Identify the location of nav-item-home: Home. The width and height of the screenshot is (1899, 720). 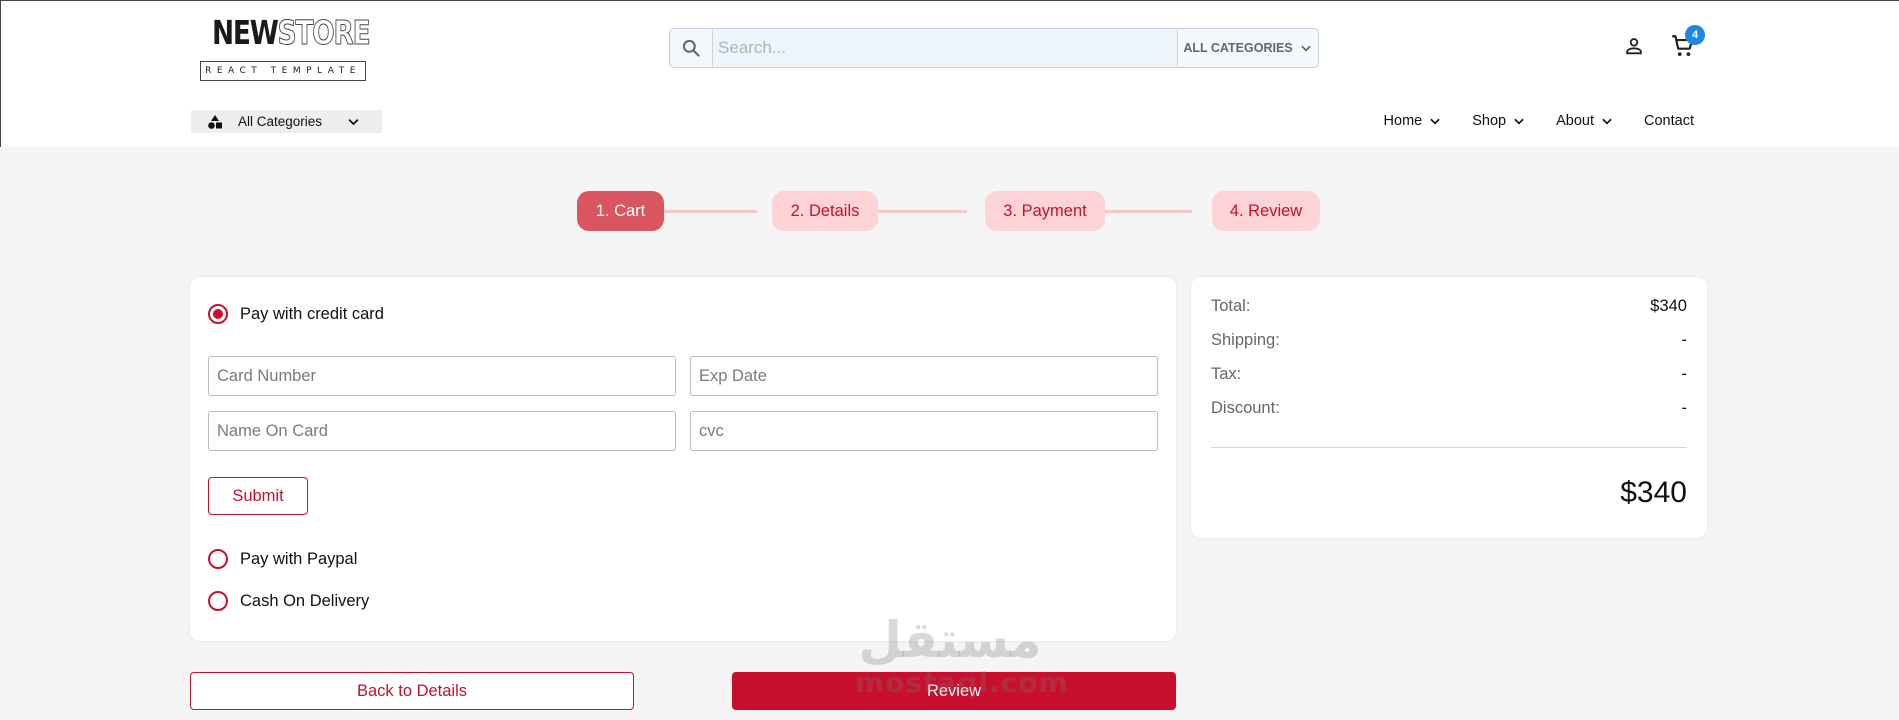
(1413, 121).